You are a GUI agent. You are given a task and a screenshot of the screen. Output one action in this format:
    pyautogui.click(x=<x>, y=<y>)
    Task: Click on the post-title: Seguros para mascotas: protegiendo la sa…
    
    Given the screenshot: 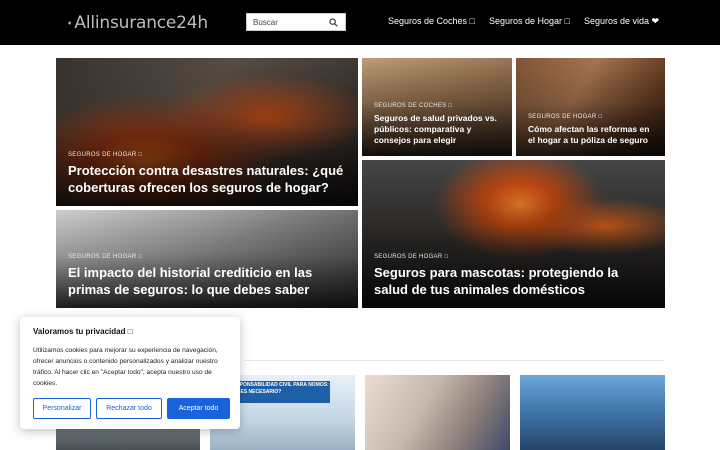 What is the action you would take?
    pyautogui.click(x=514, y=281)
    